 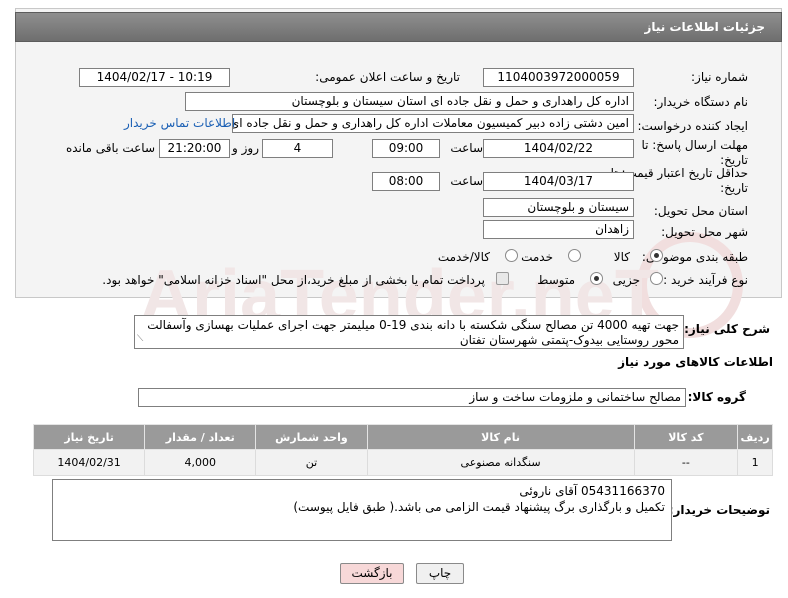 I want to click on process-radio-medium, so click(x=596, y=278).